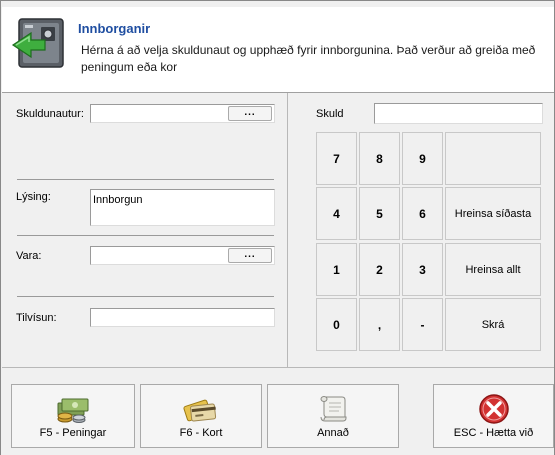 Image resolution: width=555 pixels, height=455 pixels. I want to click on safe-icon, so click(37, 43).